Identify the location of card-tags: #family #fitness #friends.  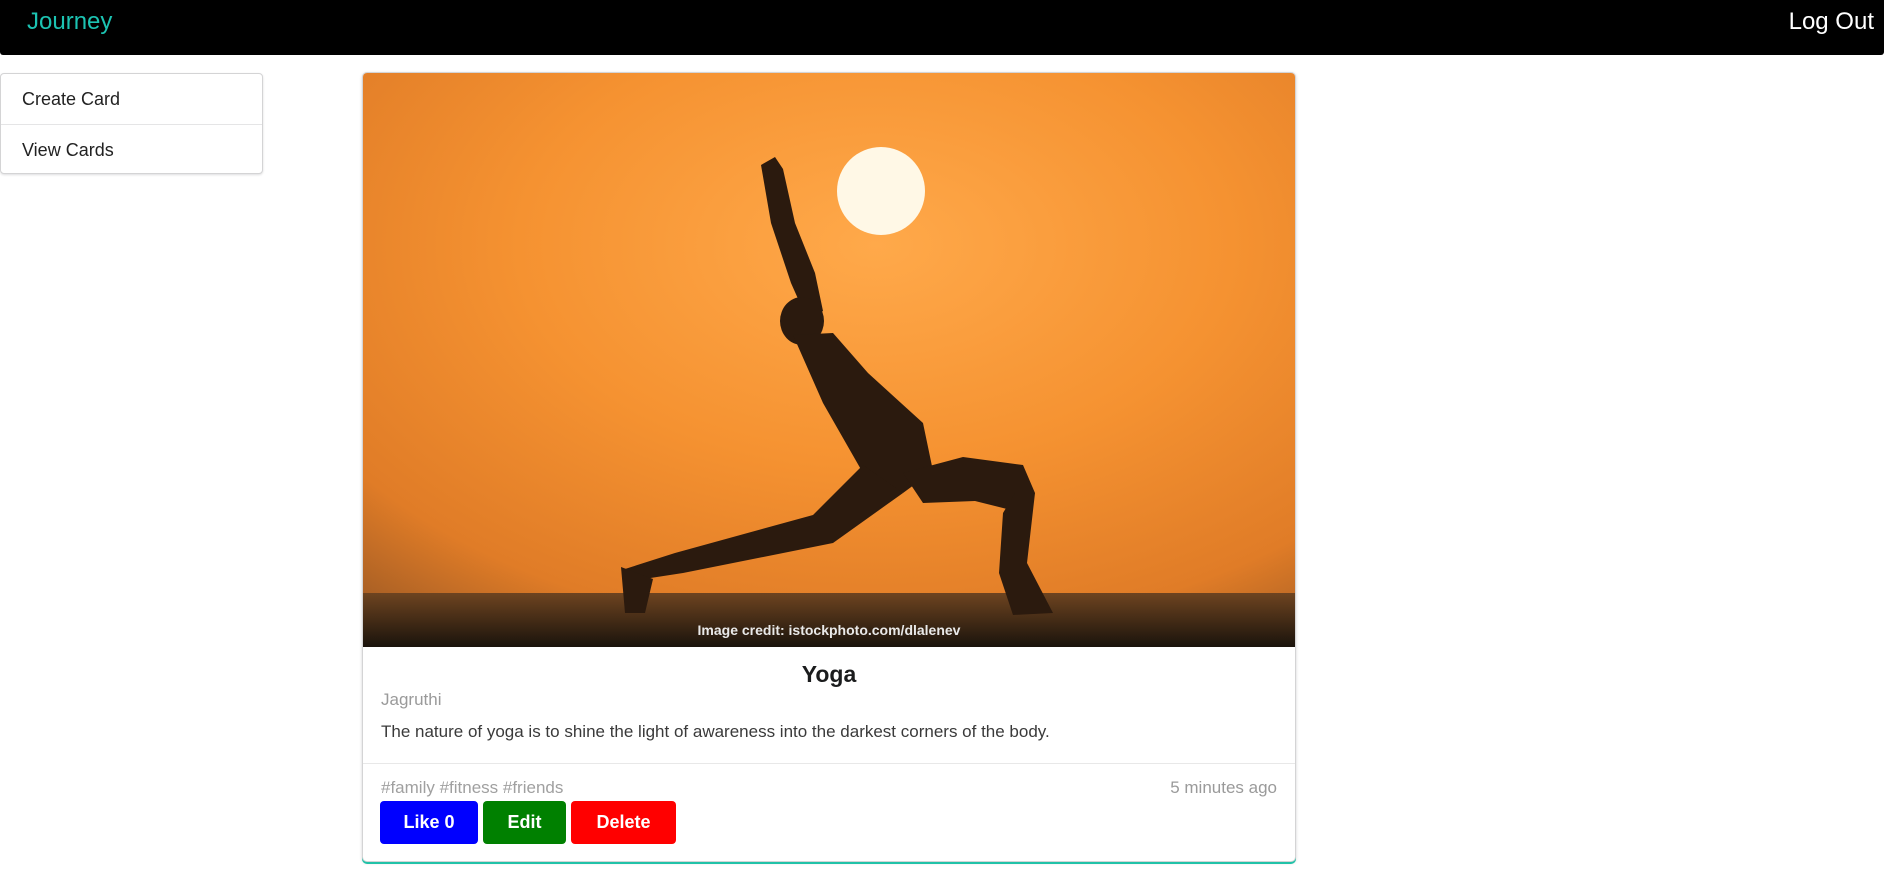
(472, 787).